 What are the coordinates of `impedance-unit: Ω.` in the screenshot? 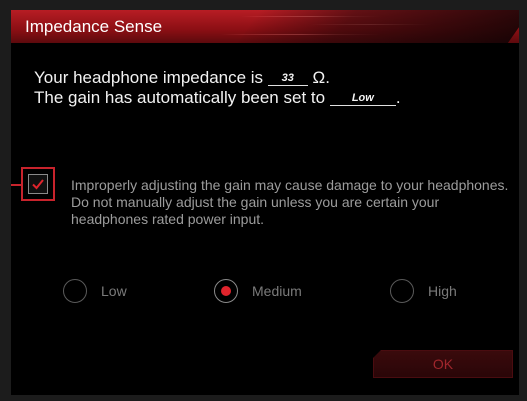 It's located at (321, 77).